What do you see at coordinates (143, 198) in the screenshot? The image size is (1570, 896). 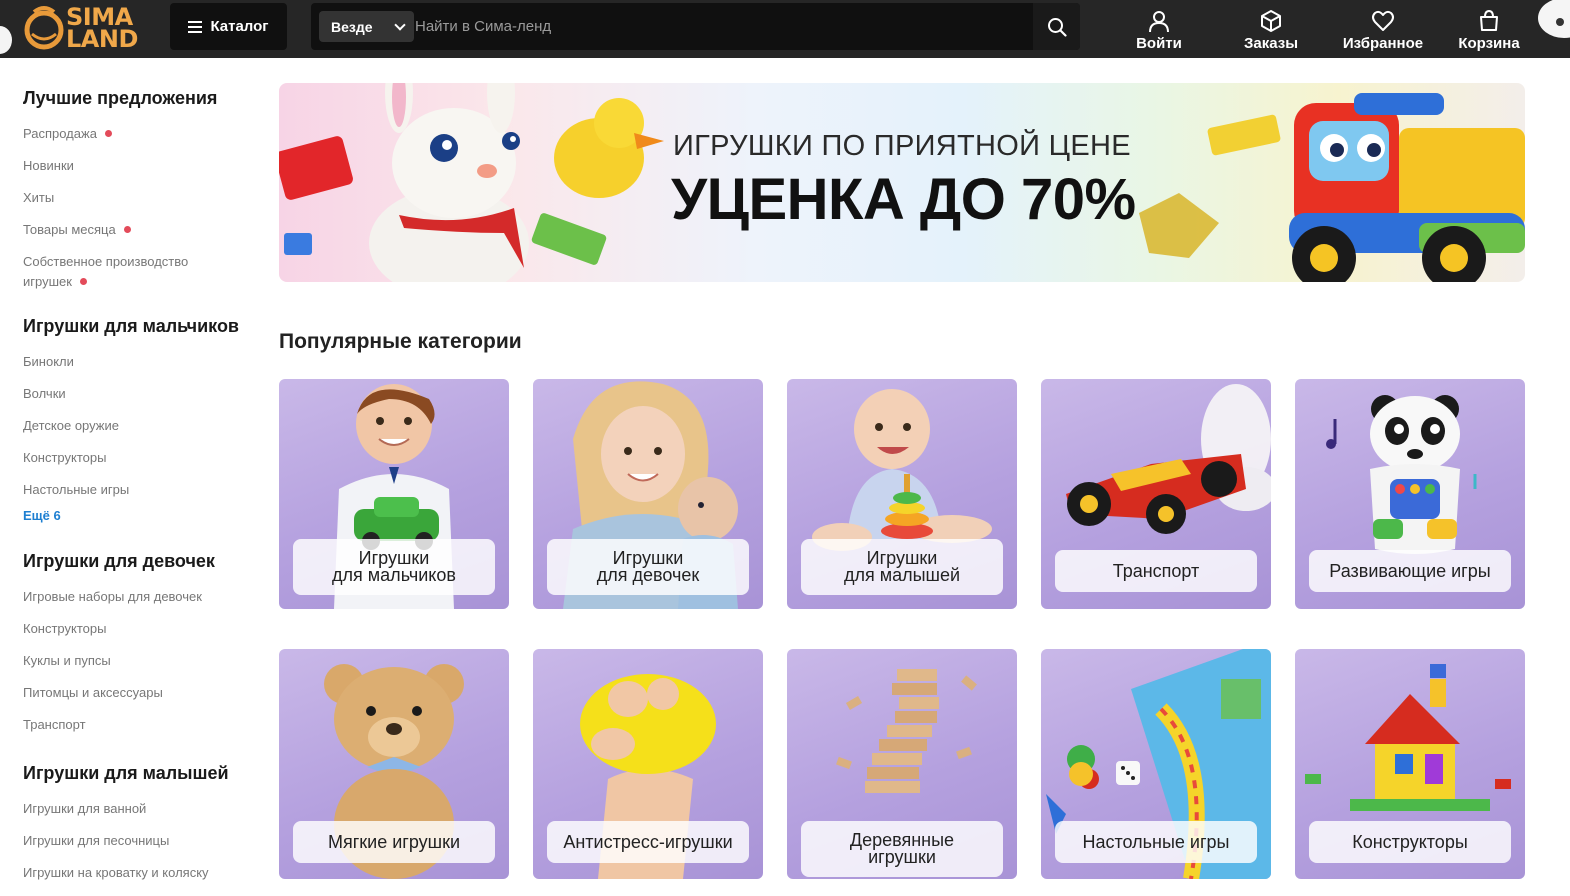 I see `sidebar-item-hits: Хиты` at bounding box center [143, 198].